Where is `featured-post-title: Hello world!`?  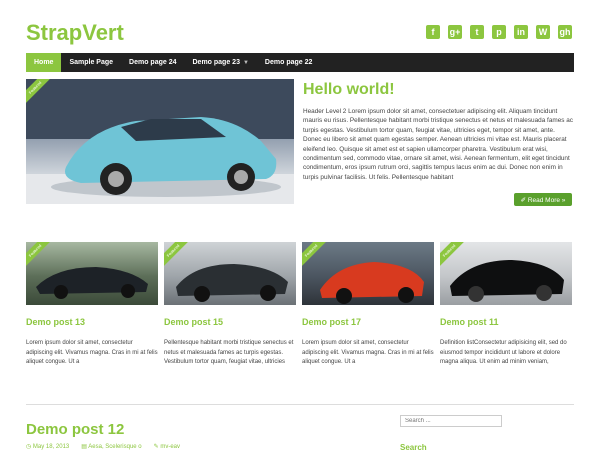
featured-post-title: Hello world! is located at coordinates (349, 90).